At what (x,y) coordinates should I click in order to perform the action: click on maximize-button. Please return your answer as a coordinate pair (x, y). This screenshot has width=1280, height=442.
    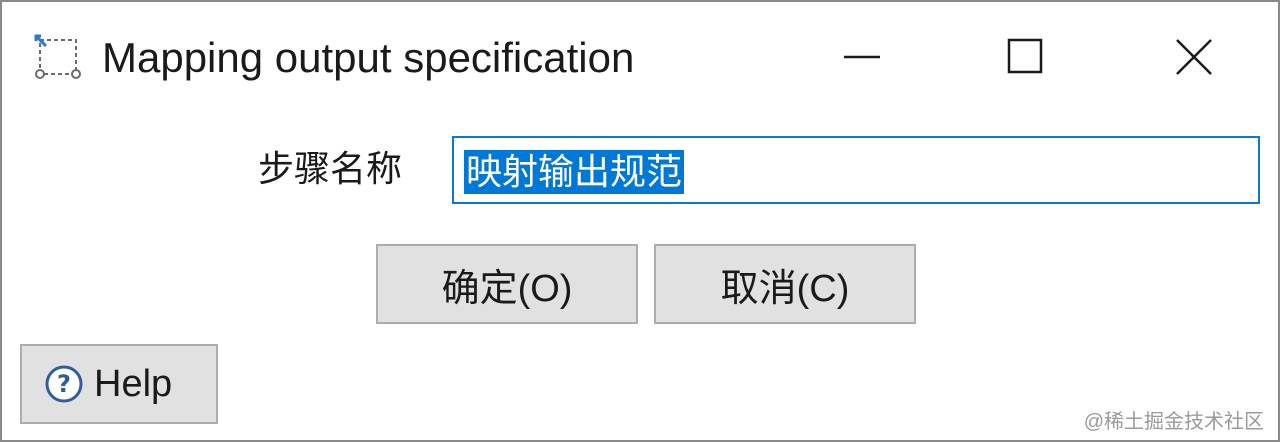
    Looking at the image, I should click on (1027, 57).